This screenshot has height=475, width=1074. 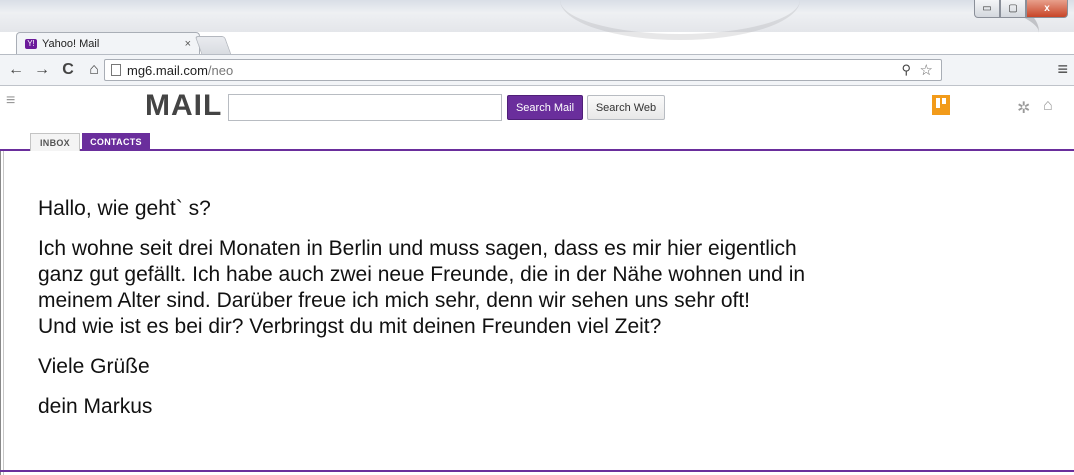 What do you see at coordinates (213, 45) in the screenshot?
I see `new-tab-button` at bounding box center [213, 45].